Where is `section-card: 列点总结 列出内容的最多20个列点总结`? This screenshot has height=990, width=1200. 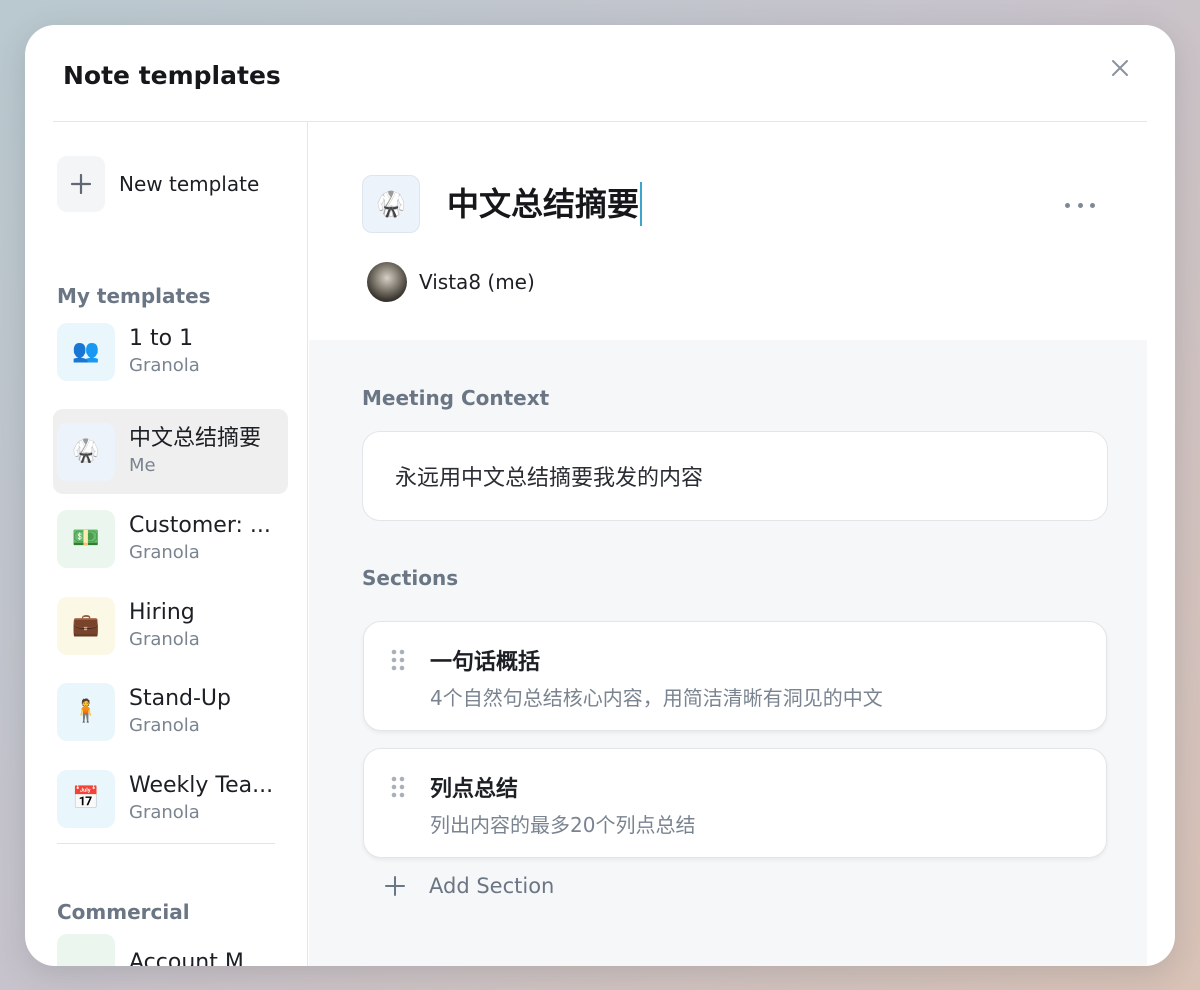 section-card: 列点总结 列出内容的最多20个列点总结 is located at coordinates (735, 803).